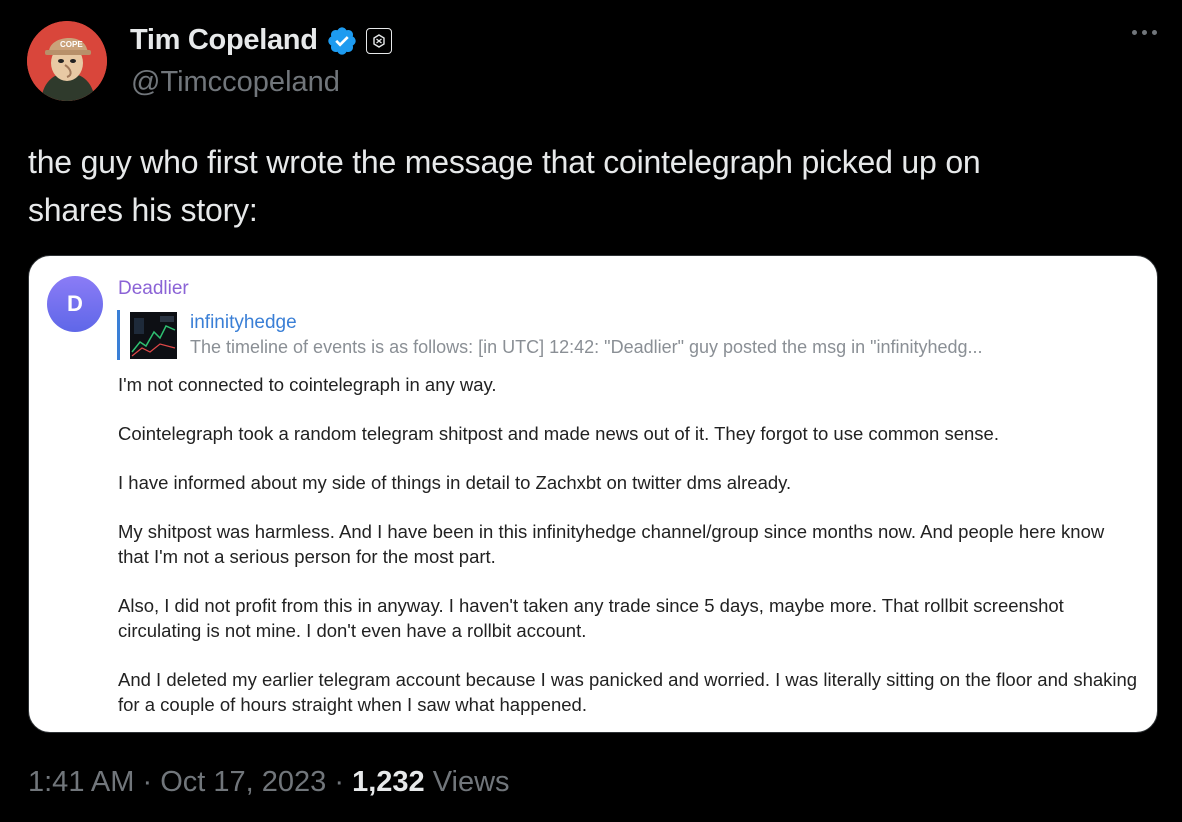  I want to click on author-name-row: Tim Copeland, so click(261, 40).